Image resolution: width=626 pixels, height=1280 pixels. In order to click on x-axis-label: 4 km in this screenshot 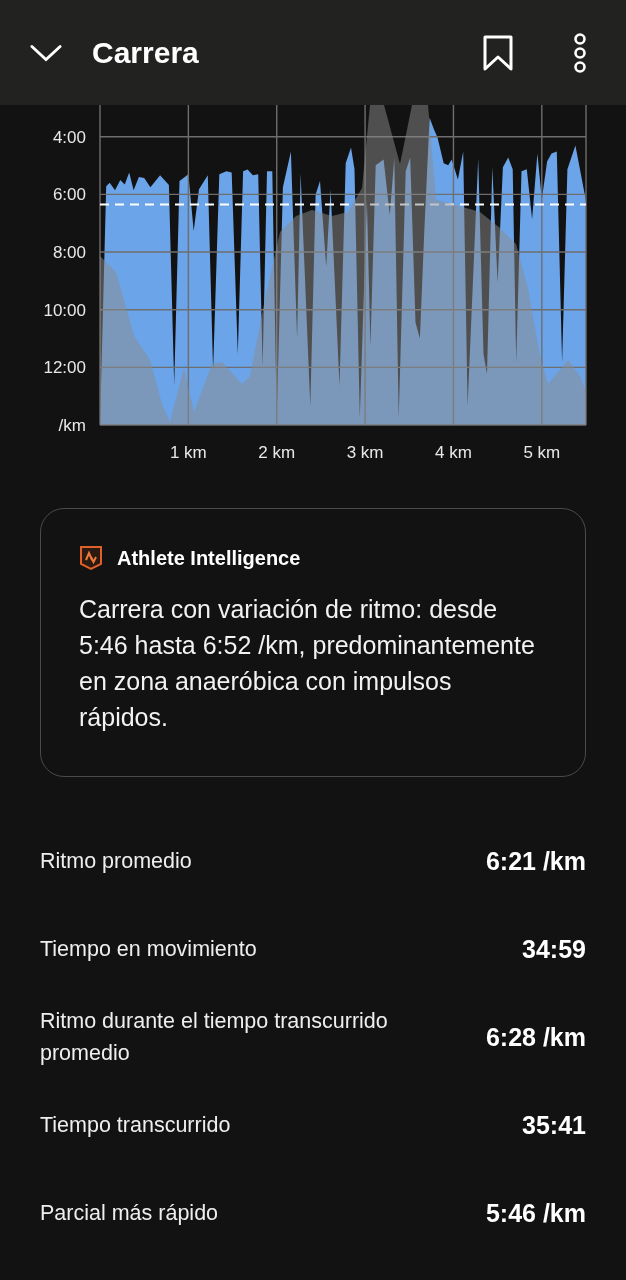, I will do `click(453, 452)`.